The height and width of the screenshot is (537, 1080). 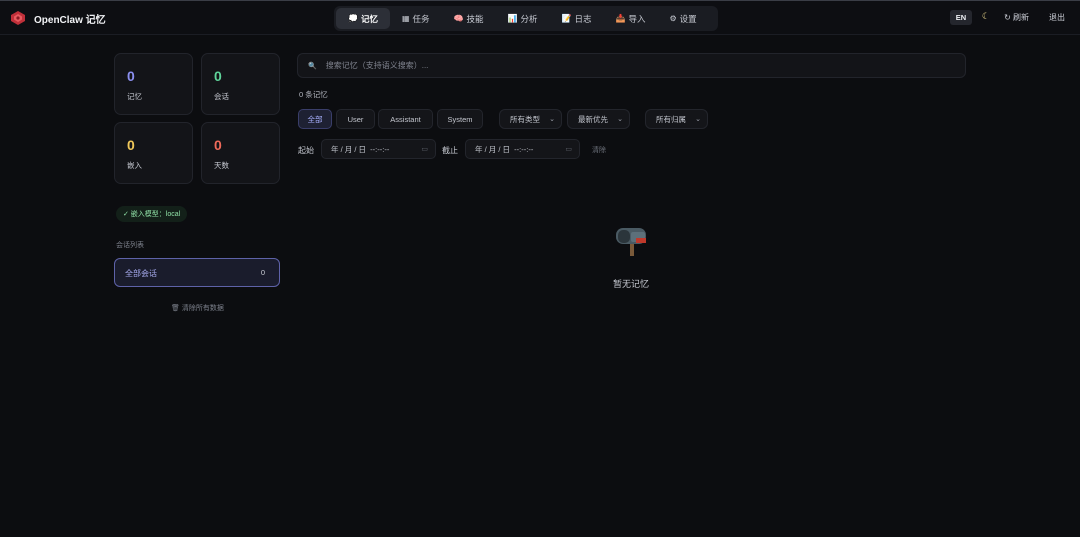 What do you see at coordinates (306, 150) in the screenshot?
I see `date-from-label: 起始` at bounding box center [306, 150].